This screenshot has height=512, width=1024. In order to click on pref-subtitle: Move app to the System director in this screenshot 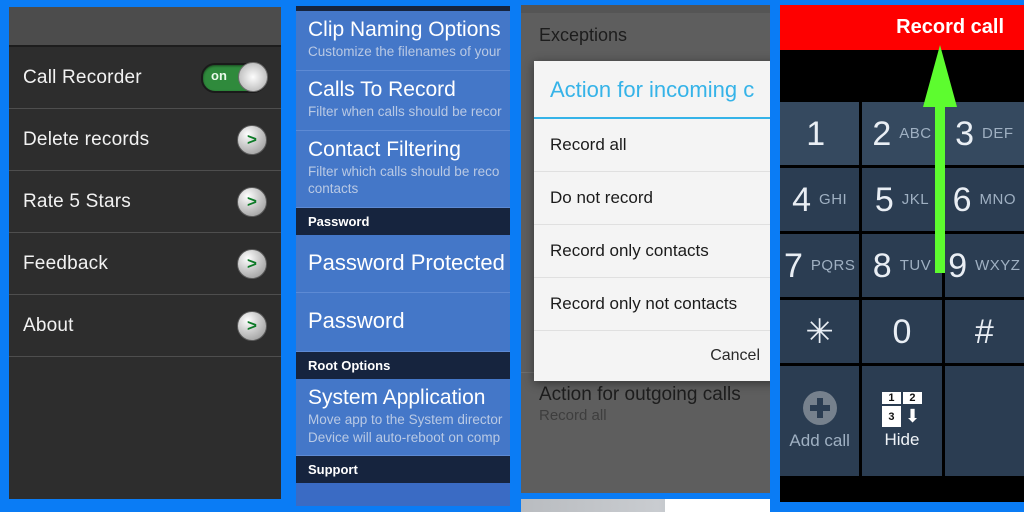, I will do `click(405, 420)`.